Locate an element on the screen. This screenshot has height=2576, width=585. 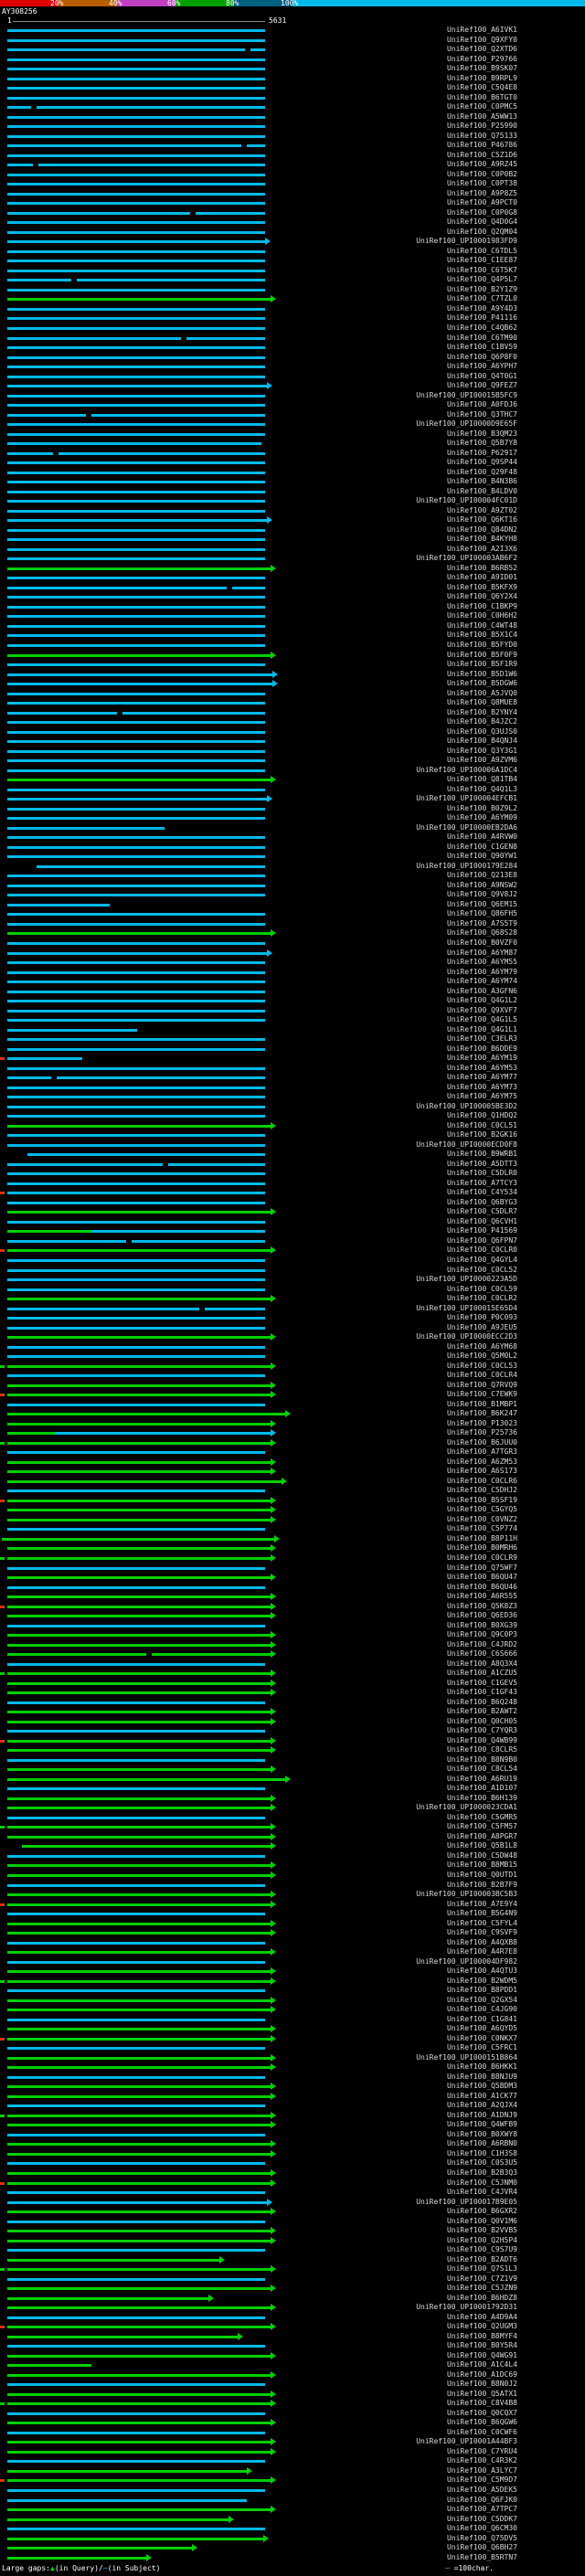
alignment-row: UniRef100_A1C4L4 is located at coordinates (293, 2365).